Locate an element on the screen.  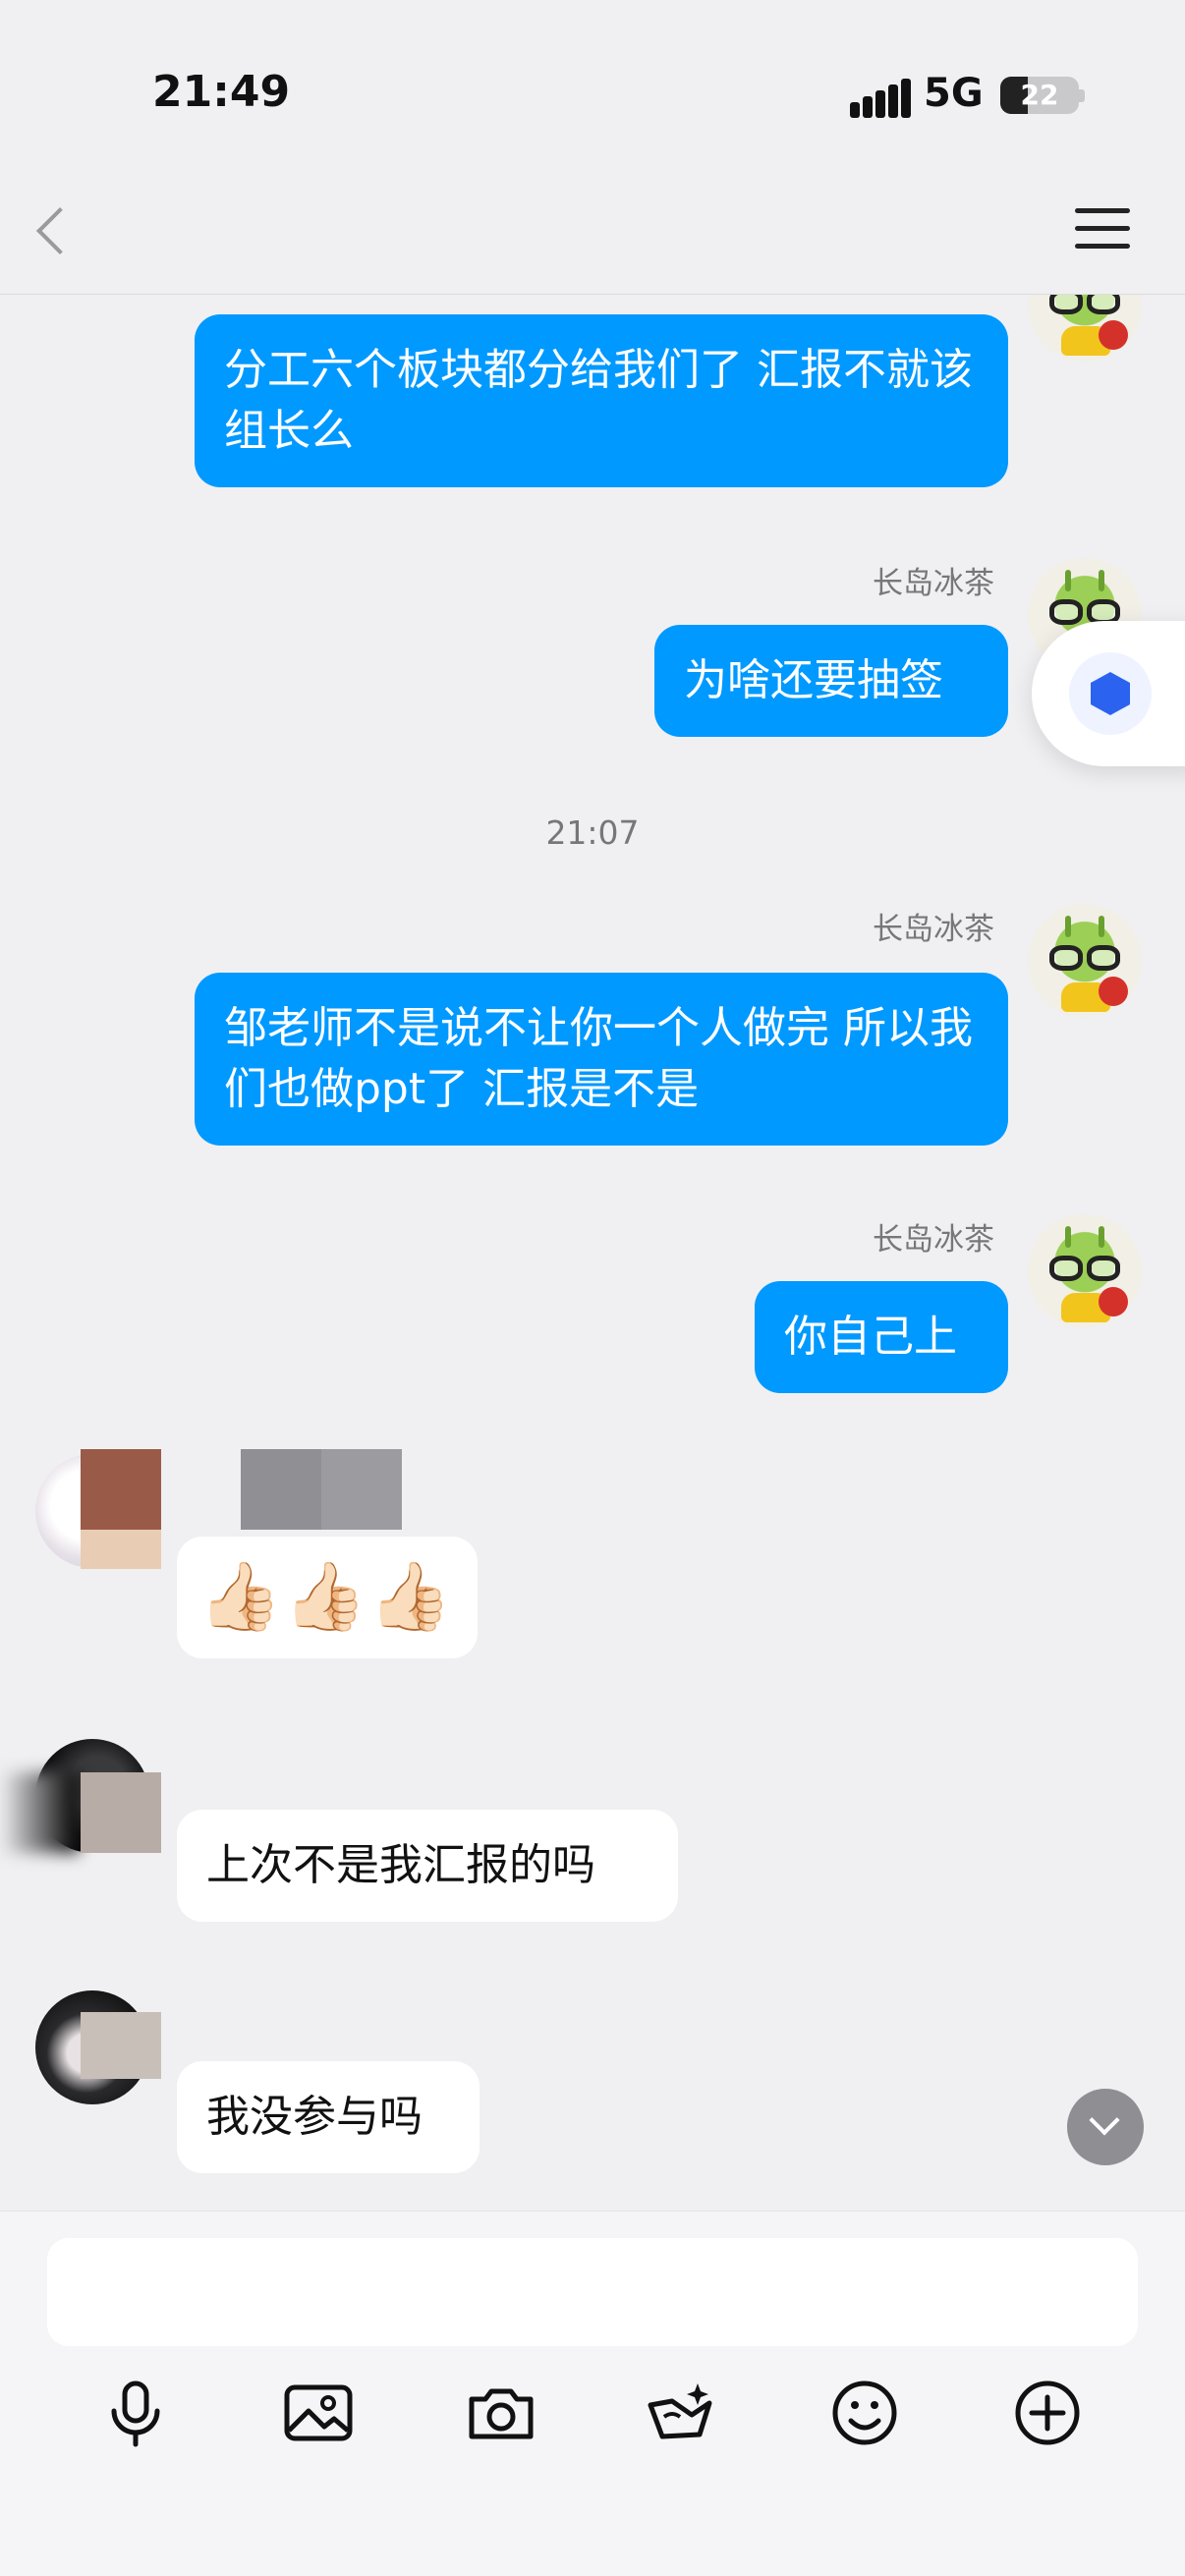
message-bubble: 👍🏻👍🏻👍🏻 is located at coordinates (327, 1597).